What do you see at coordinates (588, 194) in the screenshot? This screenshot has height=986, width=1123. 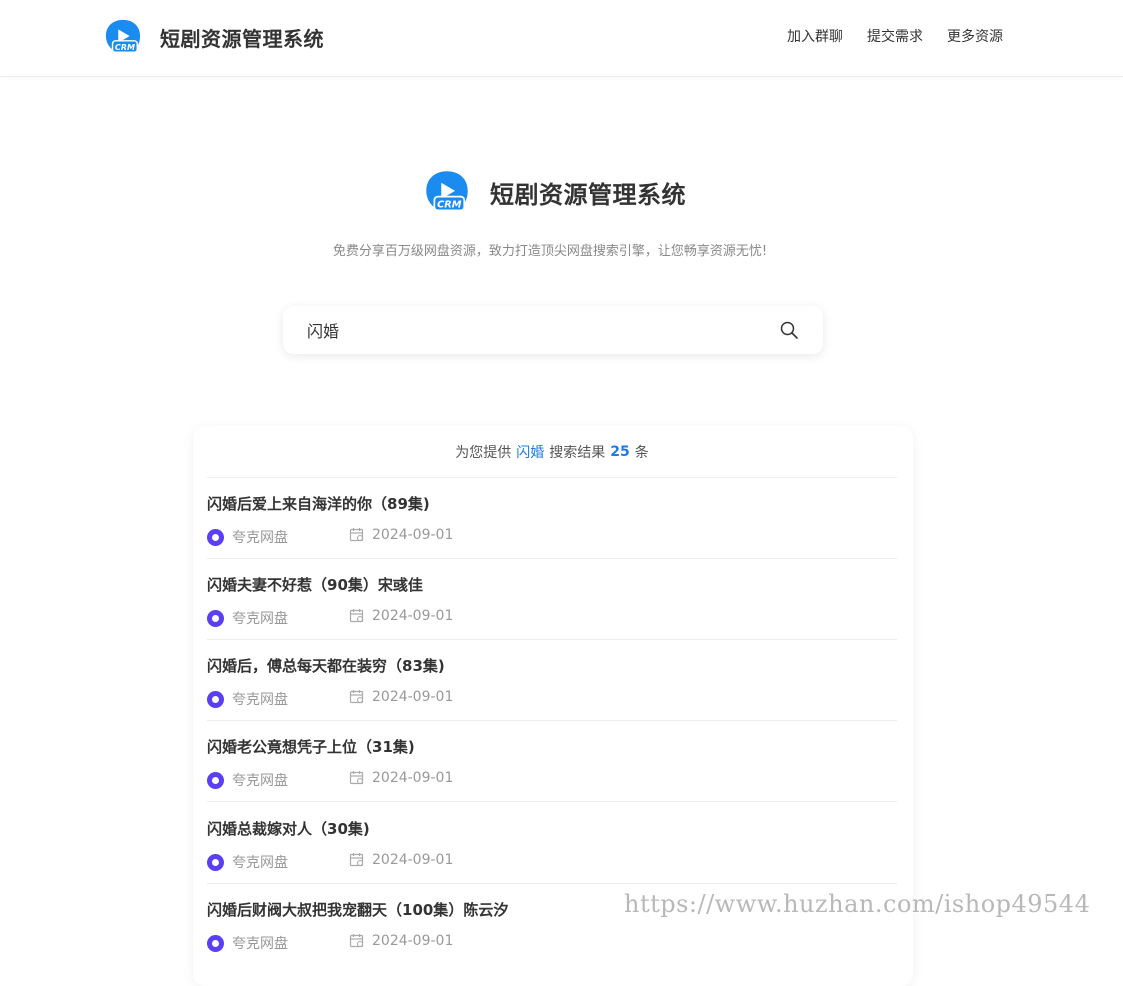 I see `hero-brand-title: 短剧资源管理系统` at bounding box center [588, 194].